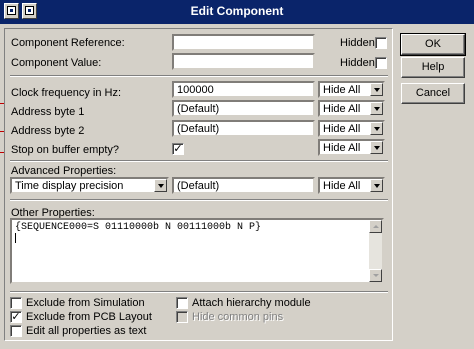 This screenshot has width=474, height=349. I want to click on exclude-pcb-checkbox: ✓, so click(16, 317).